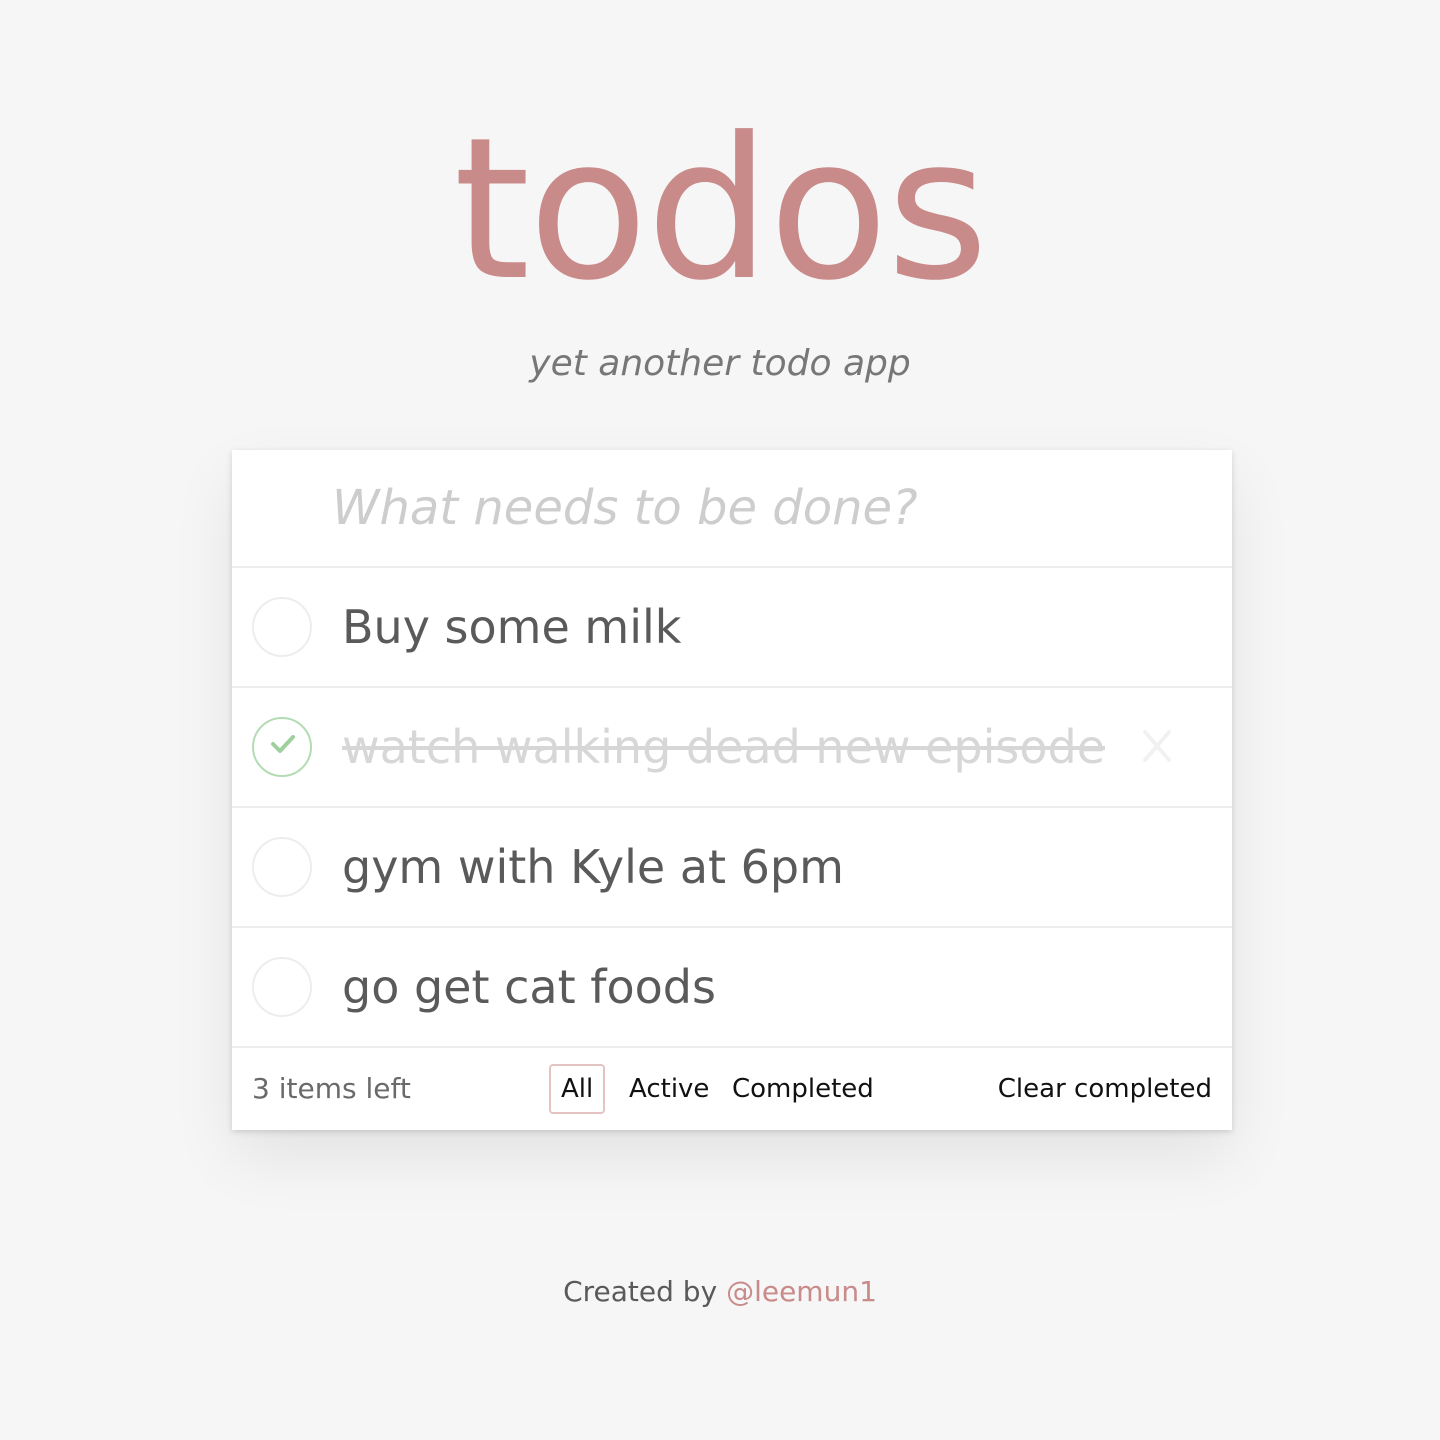  I want to click on credits: Created by @leemun1, so click(720, 1292).